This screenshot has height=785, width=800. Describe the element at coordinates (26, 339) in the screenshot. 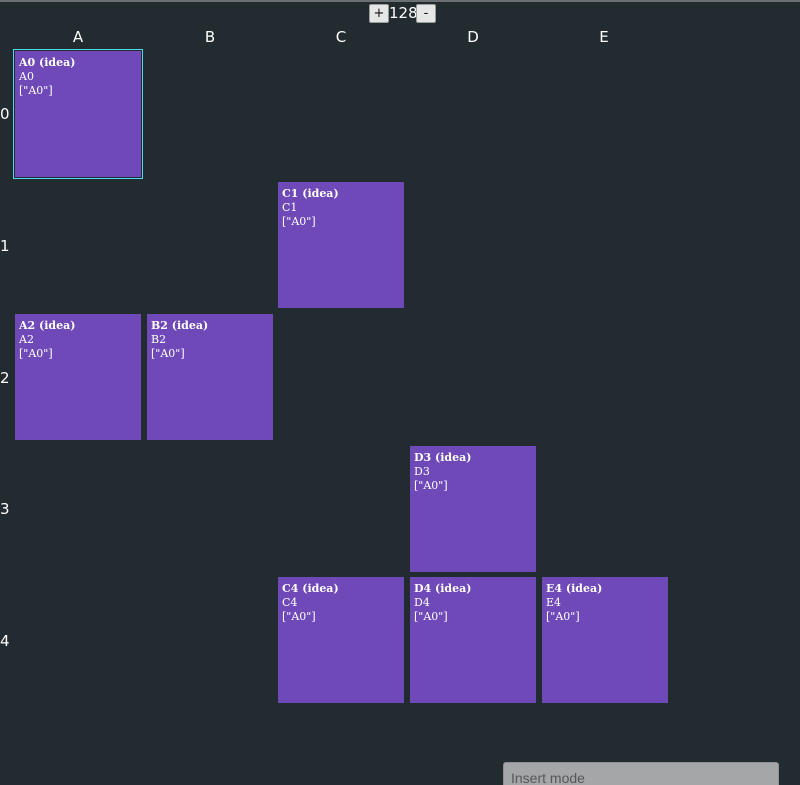

I see `cell-content: A2` at that location.